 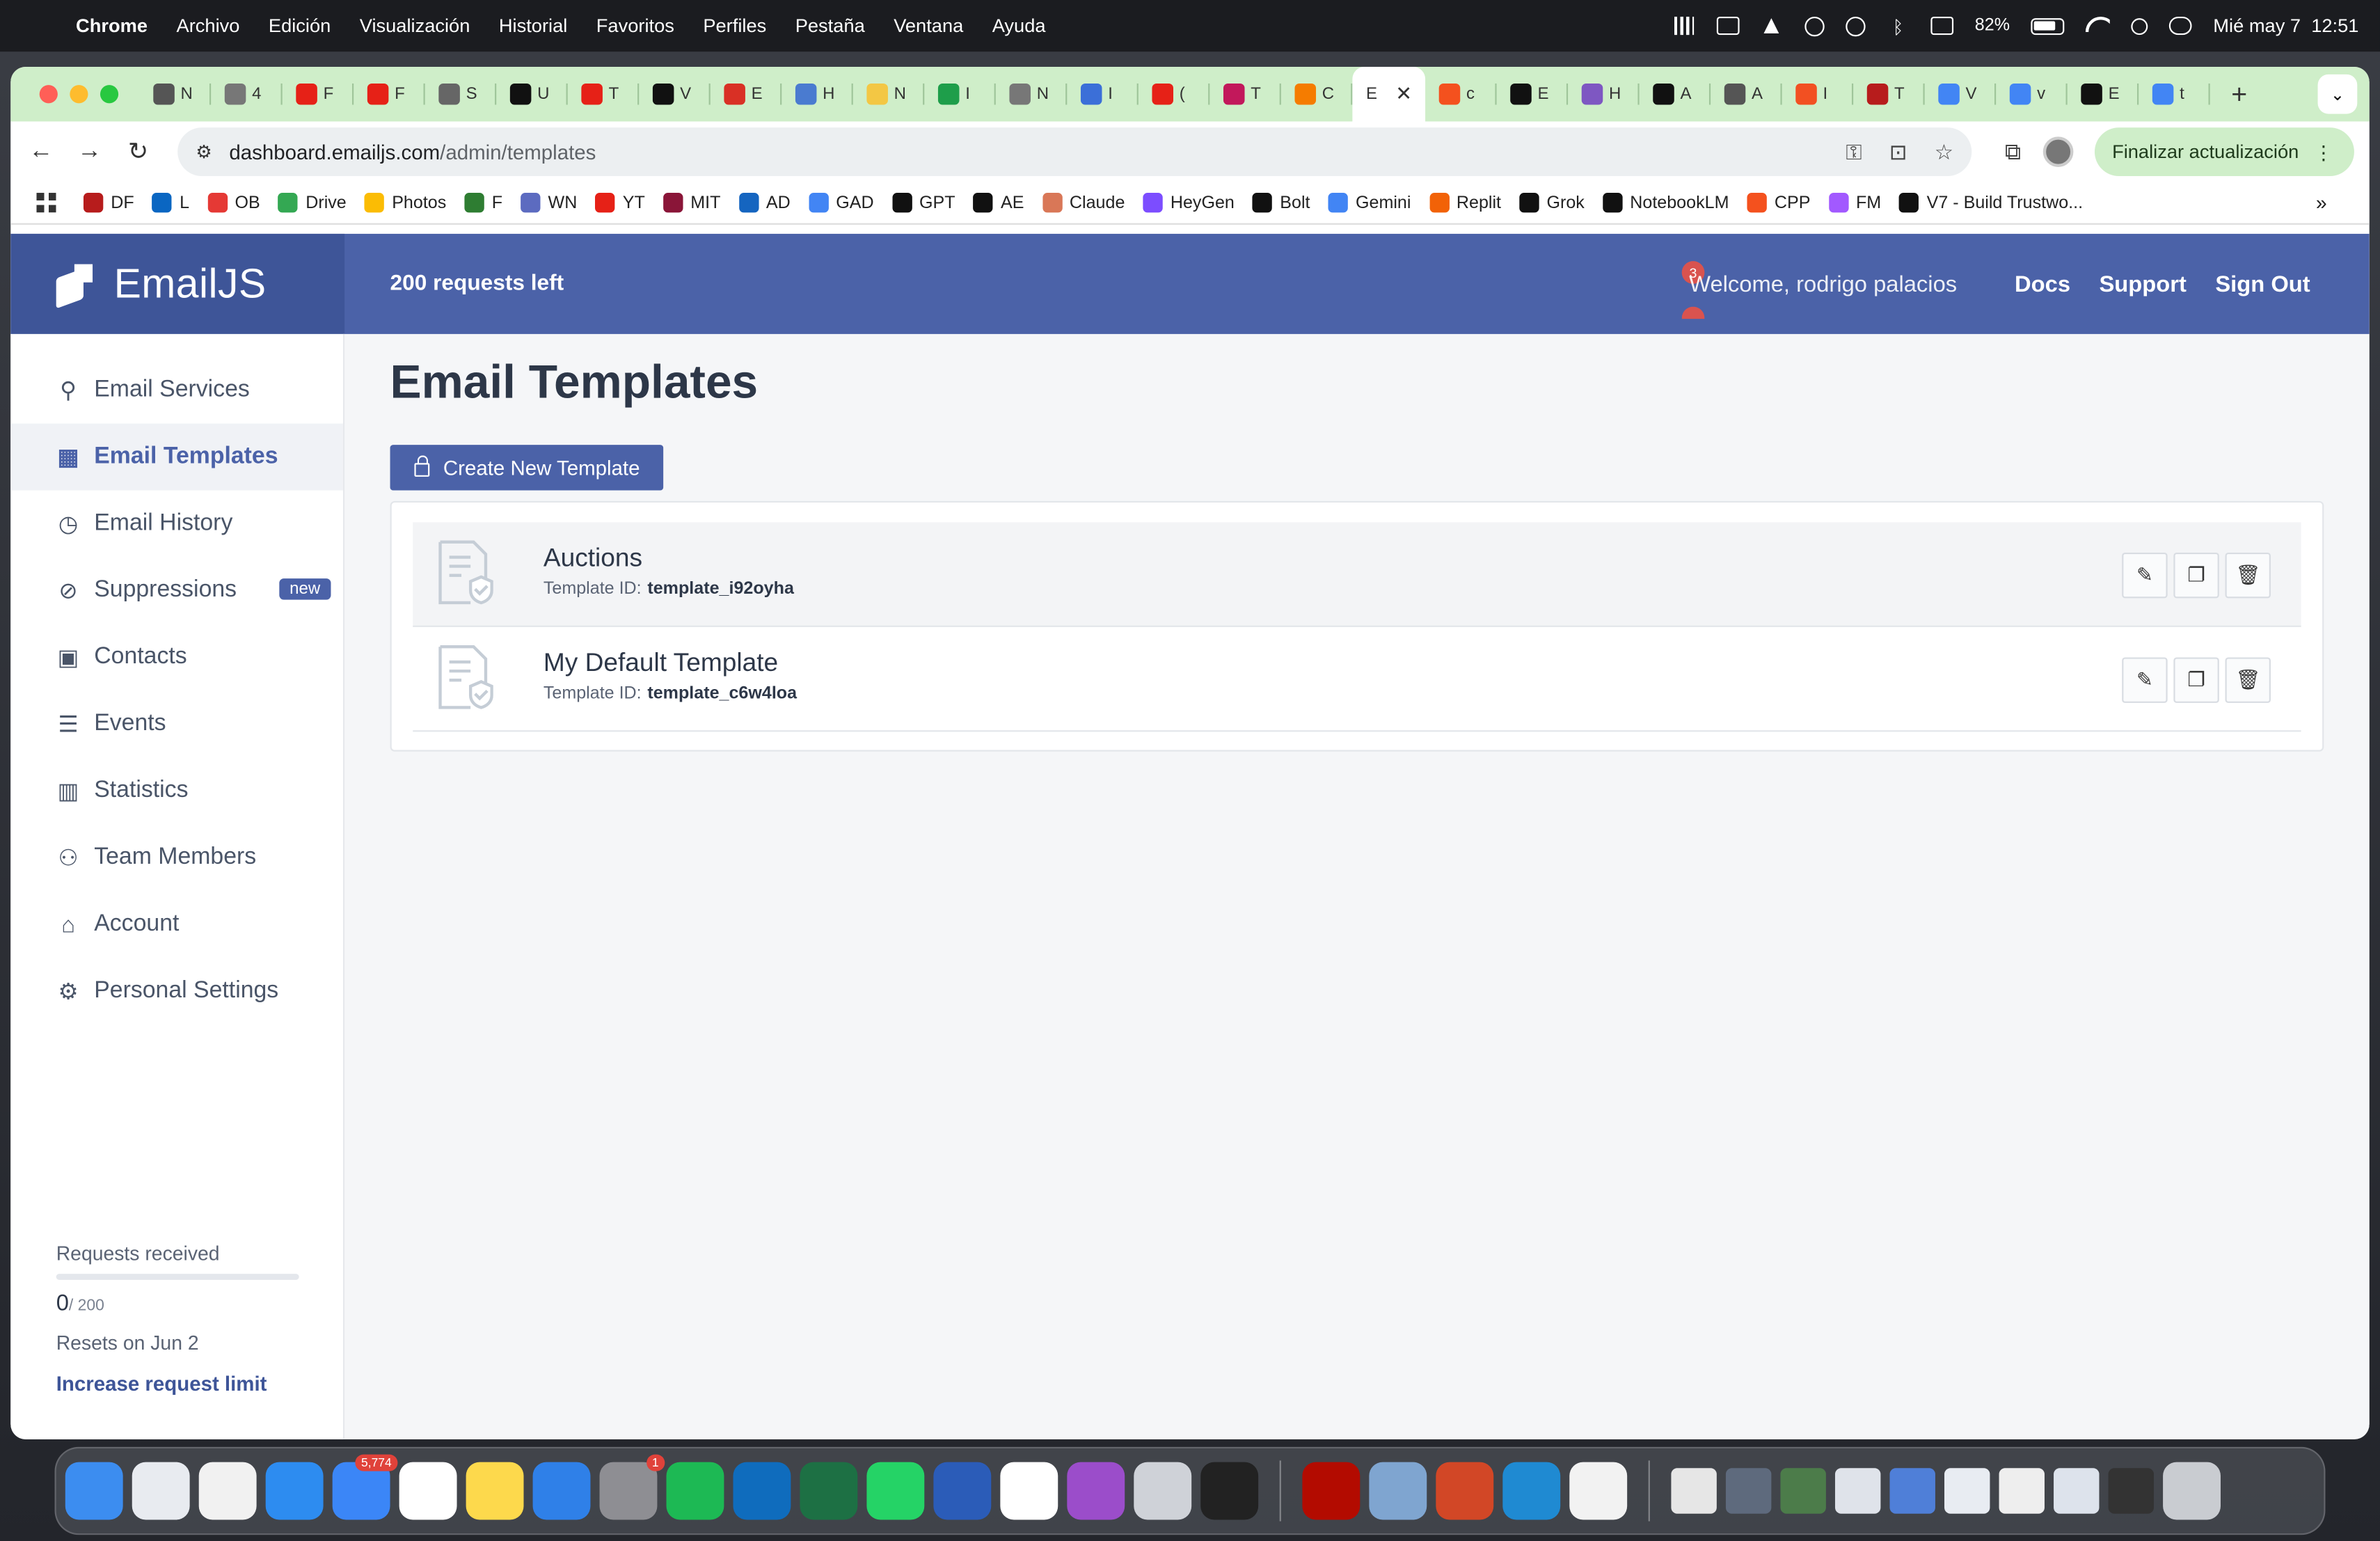 I want to click on bookmark-item: L, so click(x=170, y=203).